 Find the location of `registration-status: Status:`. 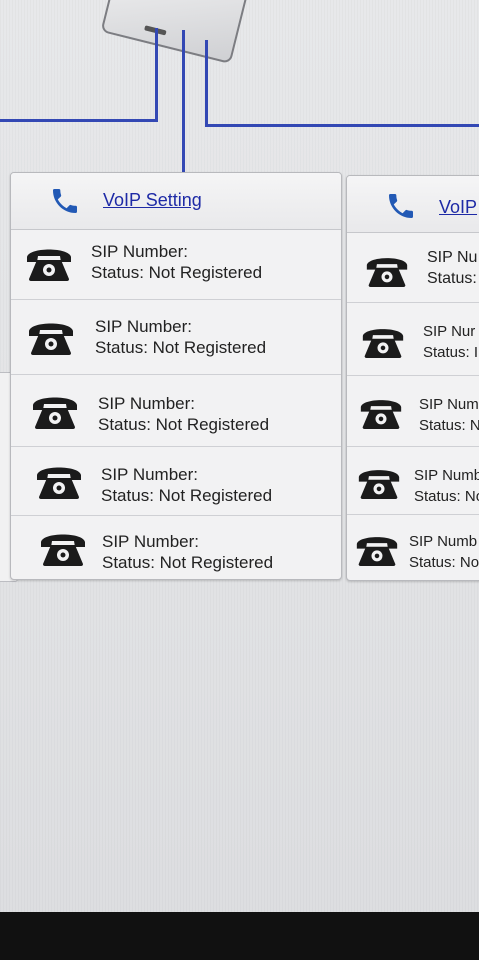

registration-status: Status: is located at coordinates (452, 278).